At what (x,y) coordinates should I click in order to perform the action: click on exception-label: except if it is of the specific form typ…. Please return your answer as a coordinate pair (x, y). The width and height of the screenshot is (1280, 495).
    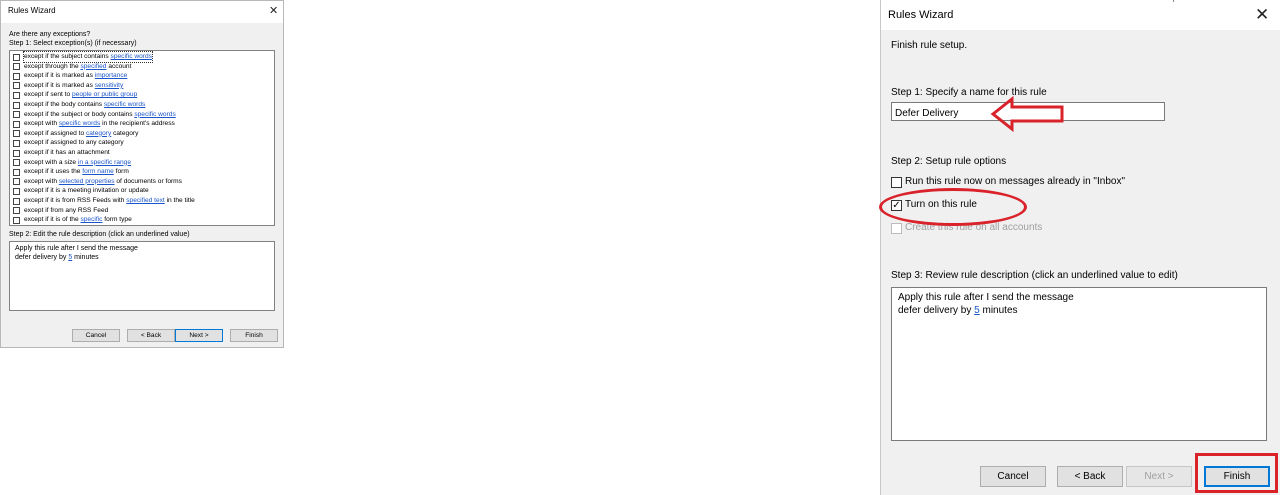
    Looking at the image, I should click on (78, 220).